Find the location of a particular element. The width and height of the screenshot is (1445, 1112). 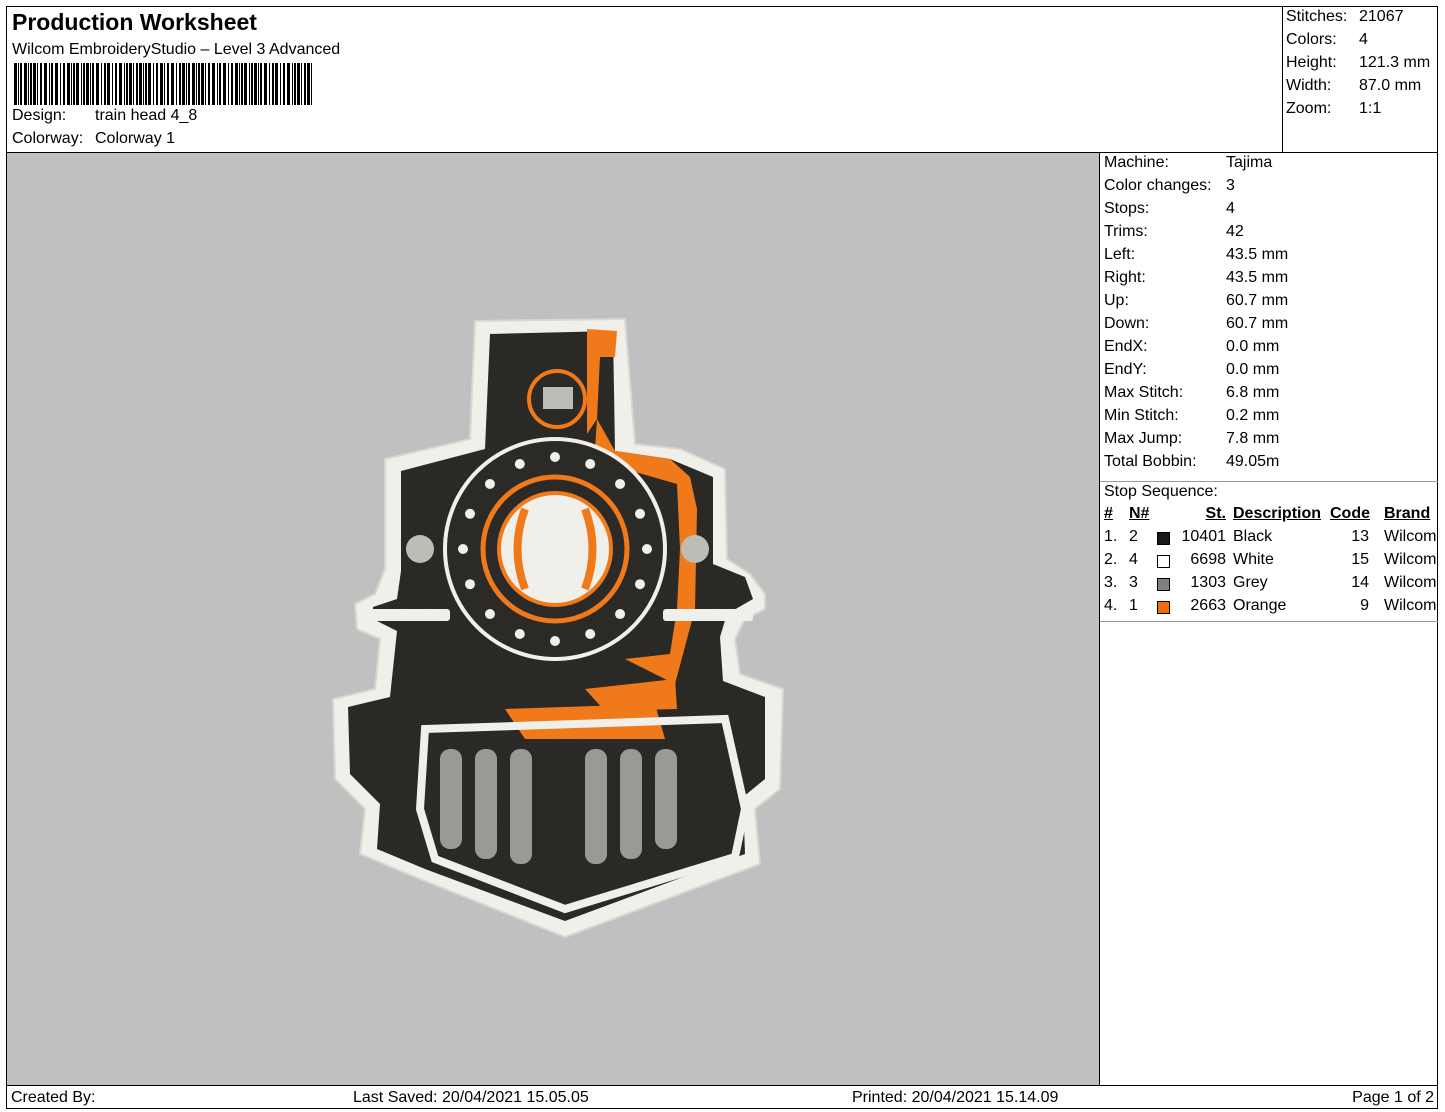

machine-info-row: Max Jump: 7.8 mm is located at coordinates (1191, 439).